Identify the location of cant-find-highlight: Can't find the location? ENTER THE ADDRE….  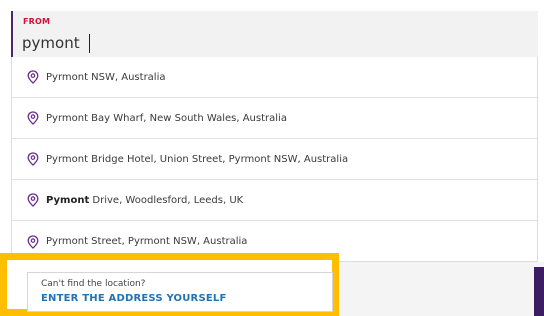
(169, 284).